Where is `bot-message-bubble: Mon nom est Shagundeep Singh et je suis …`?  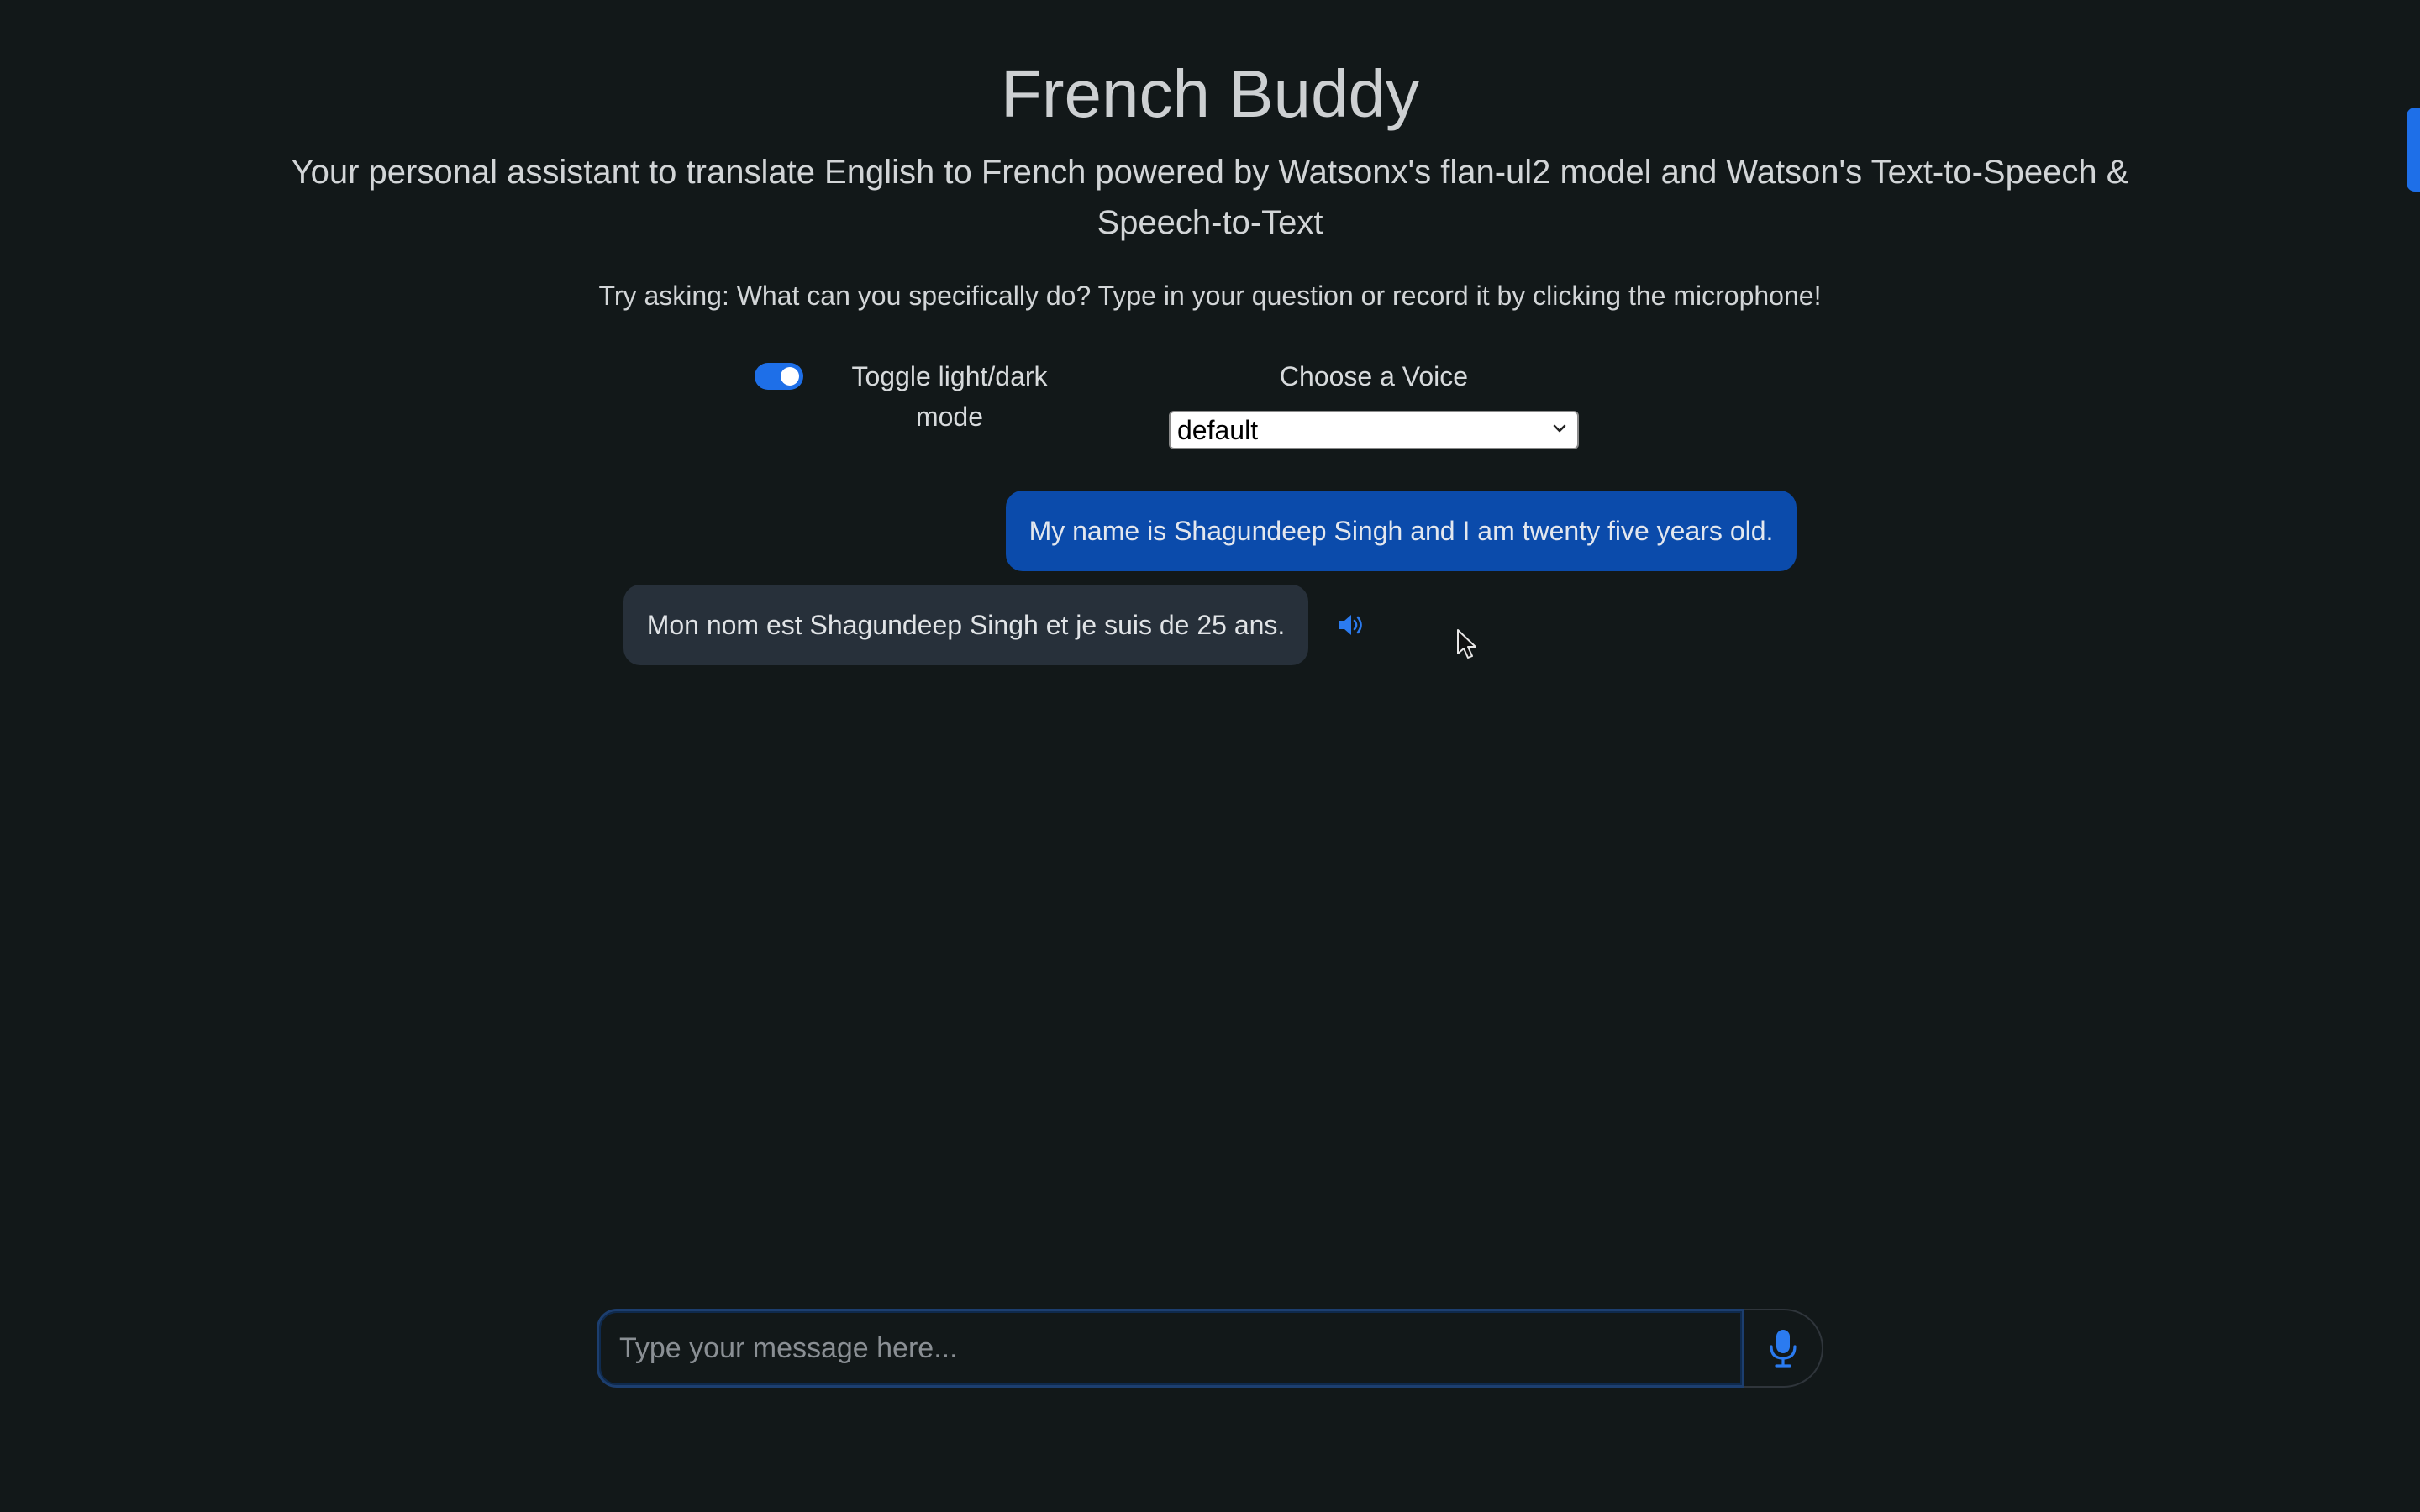
bot-message-bubble: Mon nom est Shagundeep Singh et je suis … is located at coordinates (965, 625).